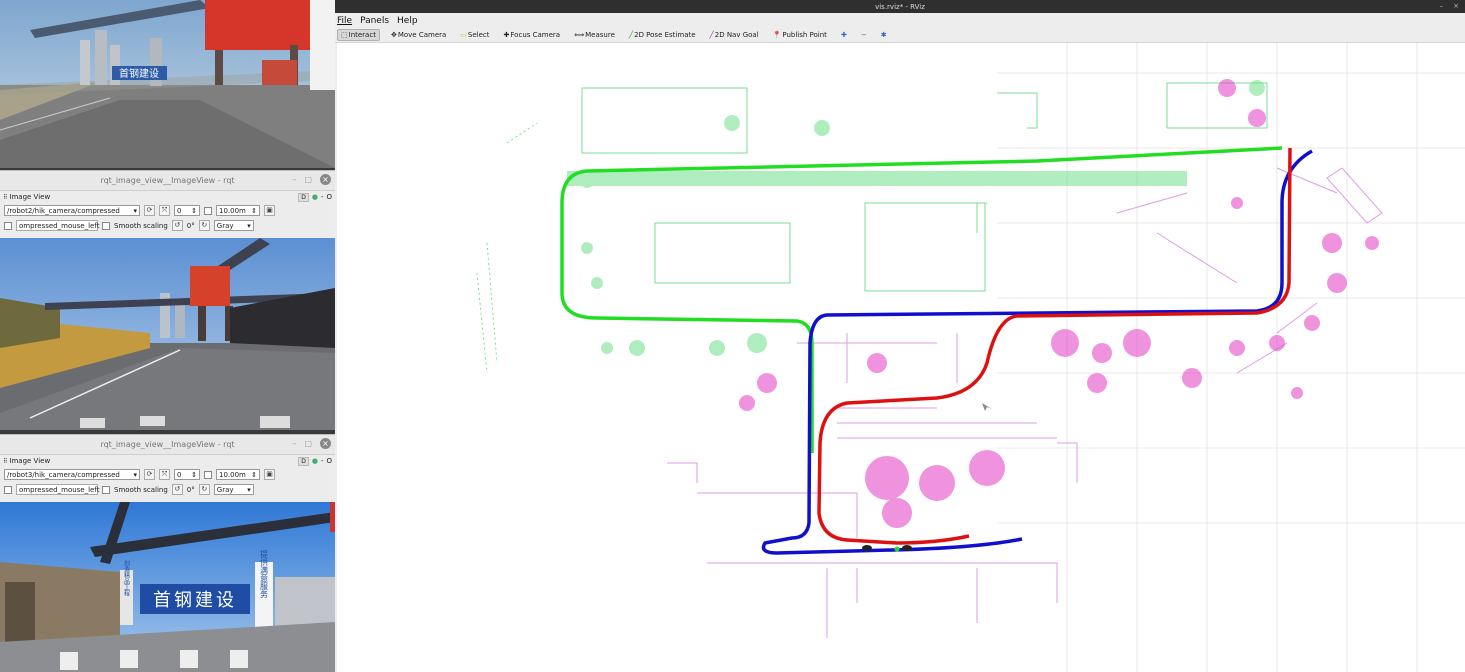 The height and width of the screenshot is (672, 1465). What do you see at coordinates (900, 6) in the screenshot?
I see `rviz-titlebar: vis.rviz* - RViz – ×` at bounding box center [900, 6].